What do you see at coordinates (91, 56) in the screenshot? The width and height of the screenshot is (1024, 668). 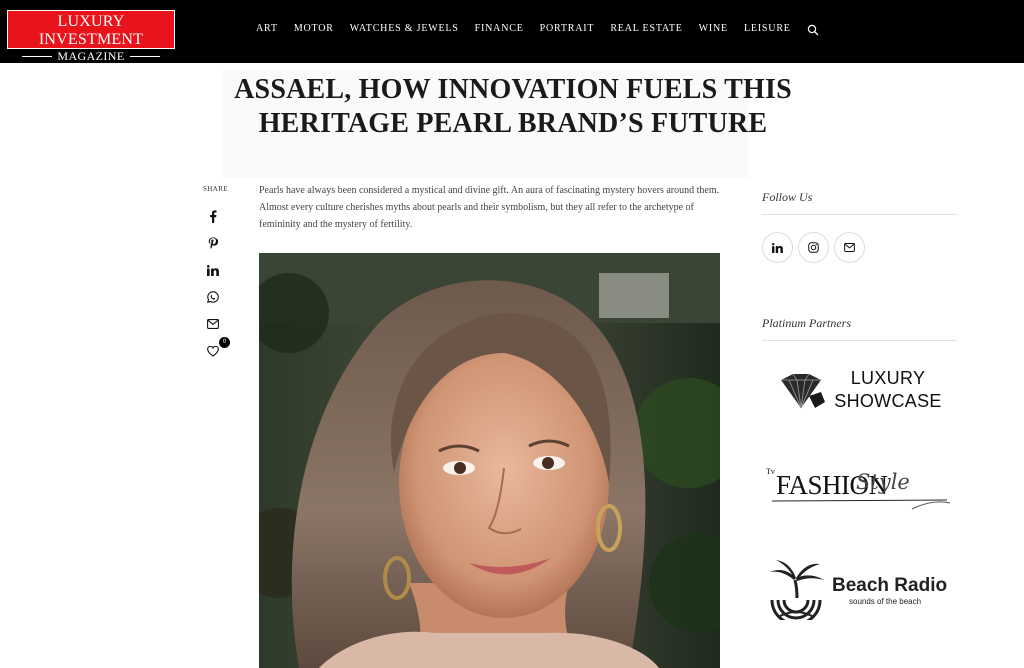 I see `logo-line-2: MAGAZINE` at bounding box center [91, 56].